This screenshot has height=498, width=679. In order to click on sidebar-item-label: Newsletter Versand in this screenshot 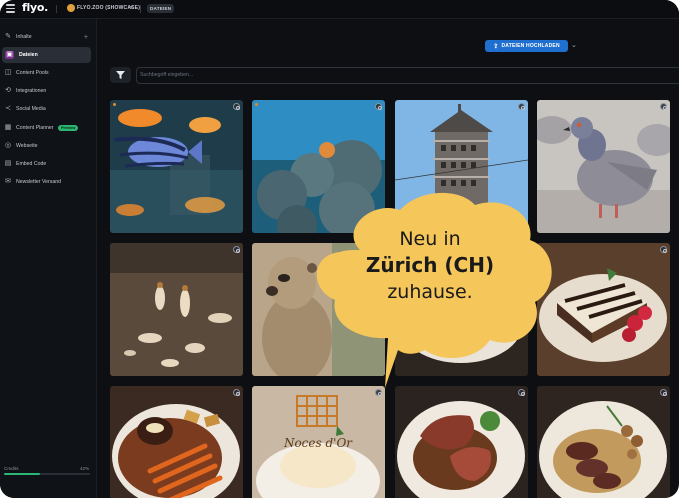, I will do `click(38, 182)`.